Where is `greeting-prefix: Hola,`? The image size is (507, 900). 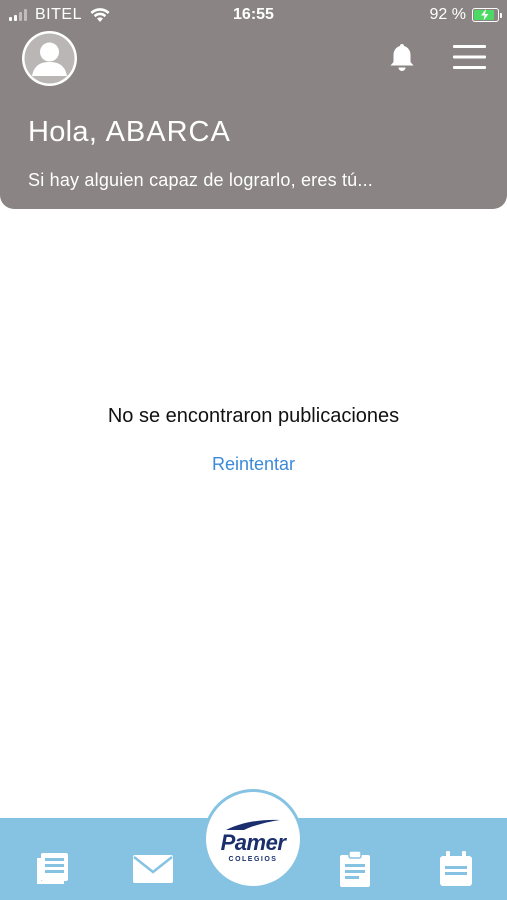 greeting-prefix: Hola, is located at coordinates (67, 132).